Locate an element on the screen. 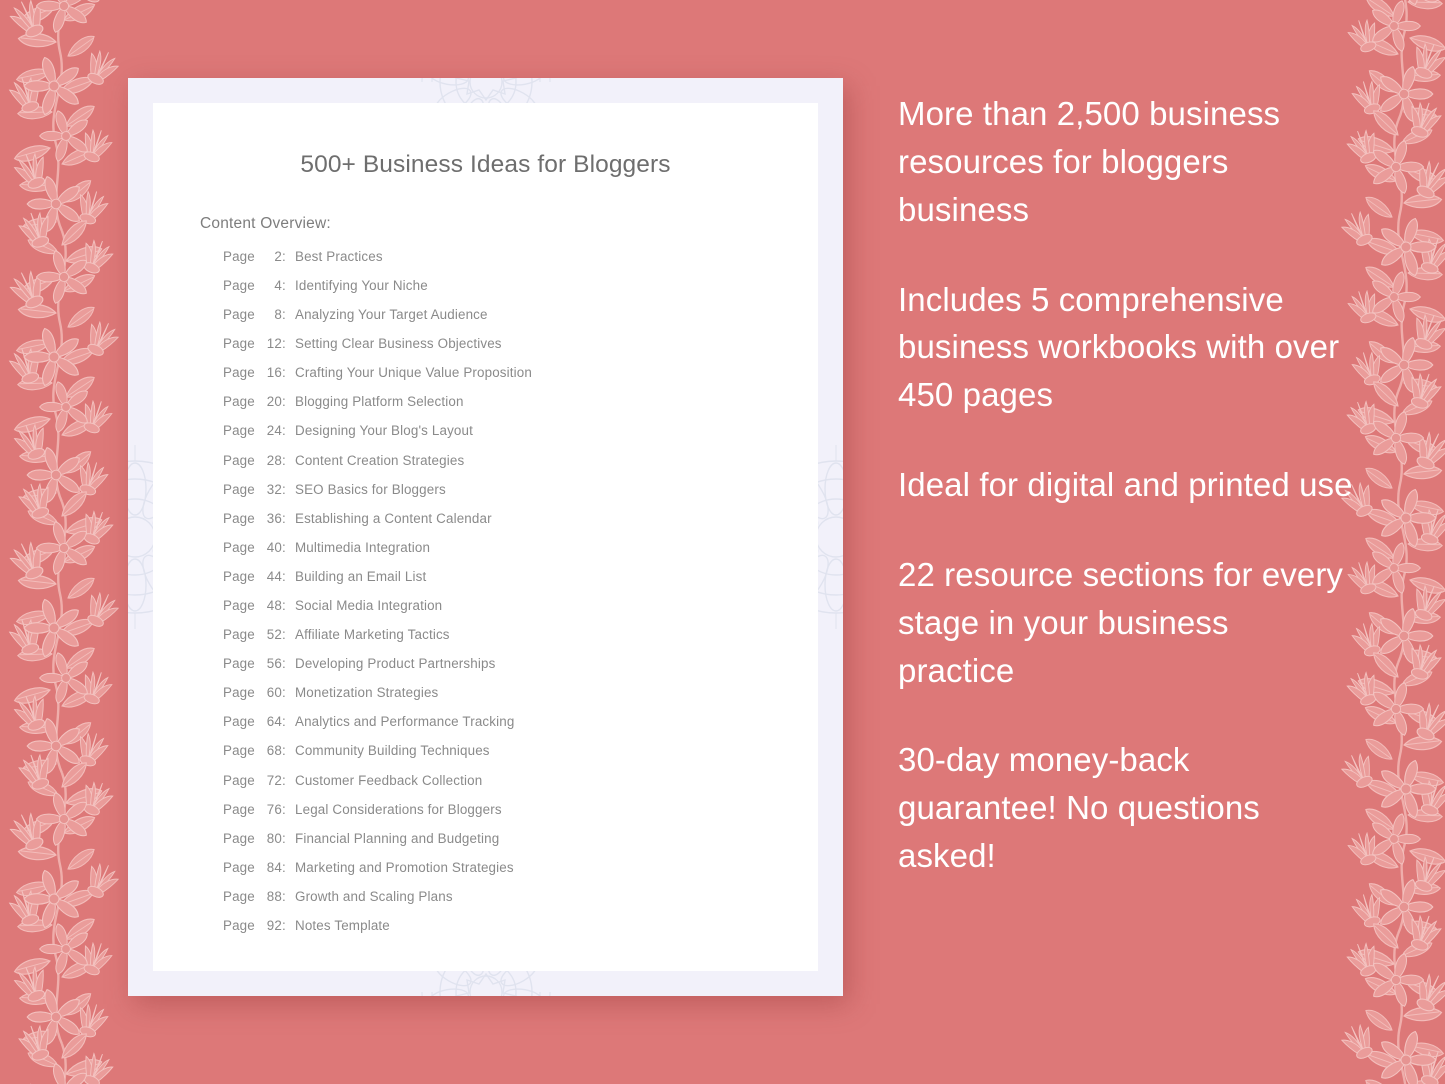 The height and width of the screenshot is (1084, 1445). toc-row: Page 32 : SEO Basics for Bloggers is located at coordinates (520, 496).